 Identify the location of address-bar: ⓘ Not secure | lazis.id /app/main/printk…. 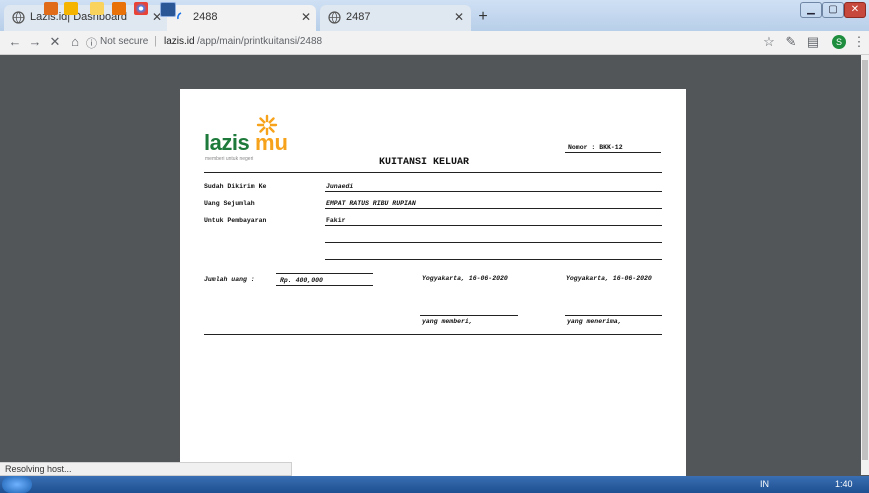
(436, 42).